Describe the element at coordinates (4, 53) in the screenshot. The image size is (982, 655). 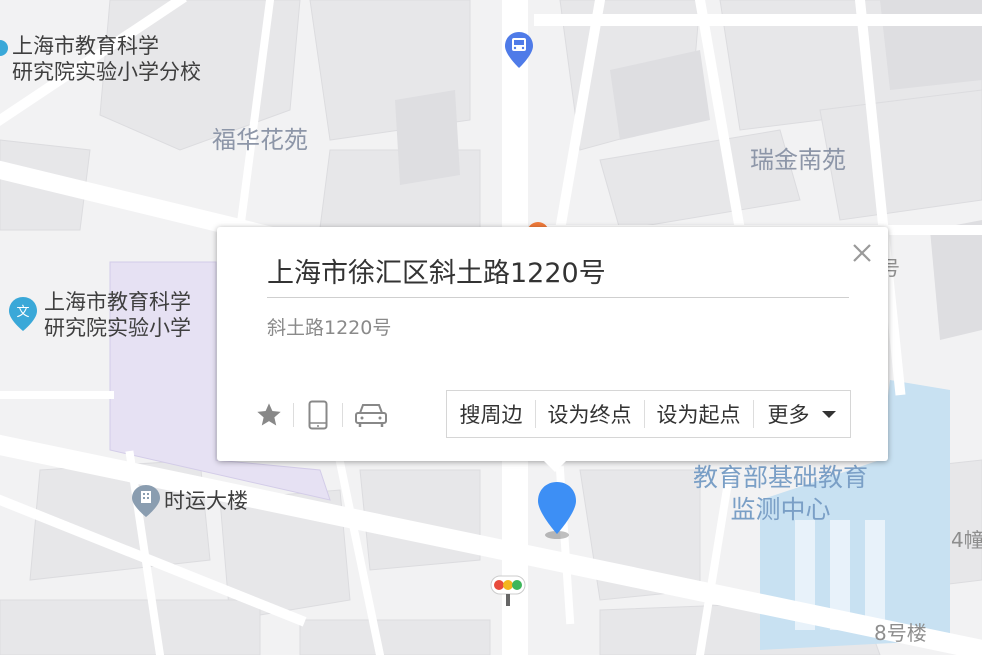
I see `school-top-pin-icon` at that location.